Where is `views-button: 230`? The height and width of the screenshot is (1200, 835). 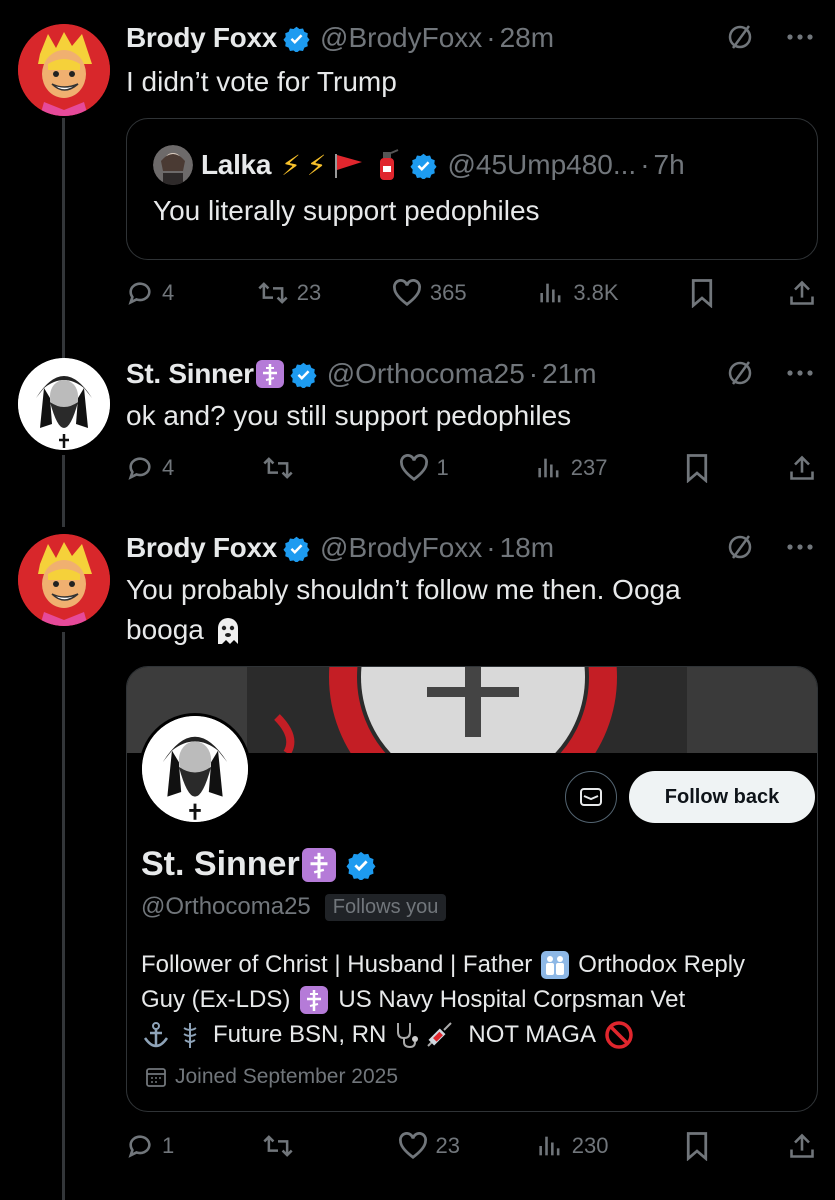 views-button: 230 is located at coordinates (572, 1146).